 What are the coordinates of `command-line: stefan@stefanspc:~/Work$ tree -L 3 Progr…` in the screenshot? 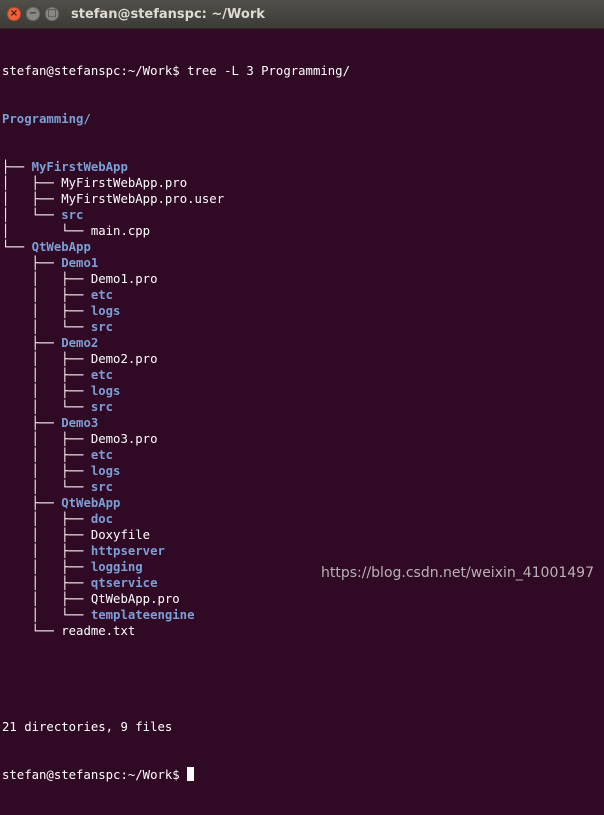 It's located at (303, 71).